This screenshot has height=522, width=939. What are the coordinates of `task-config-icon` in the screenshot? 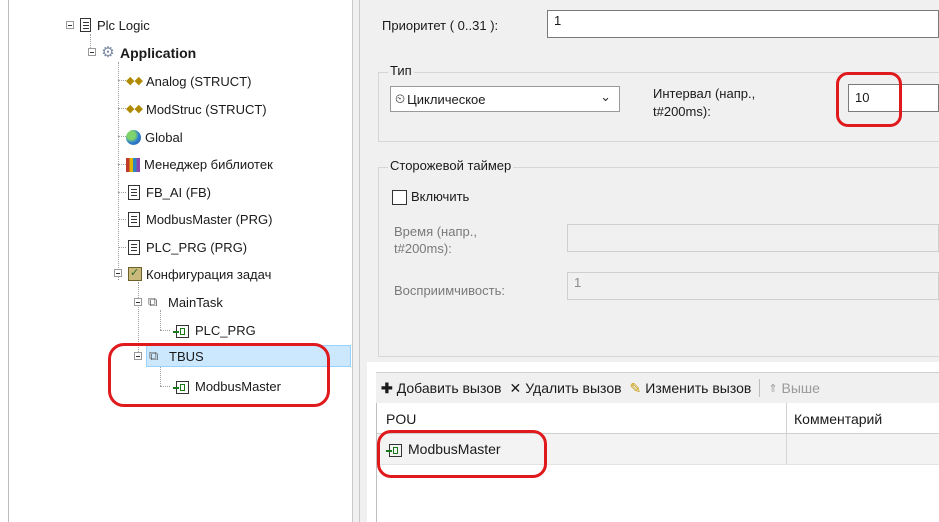 It's located at (135, 273).